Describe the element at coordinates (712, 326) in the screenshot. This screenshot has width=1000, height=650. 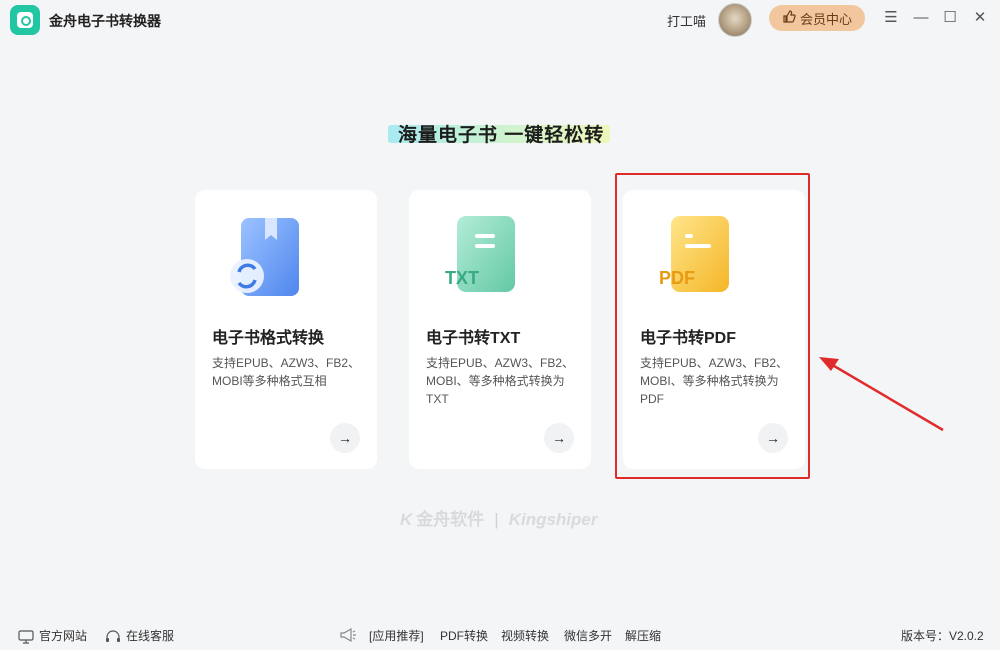
I see `highlight-box` at that location.